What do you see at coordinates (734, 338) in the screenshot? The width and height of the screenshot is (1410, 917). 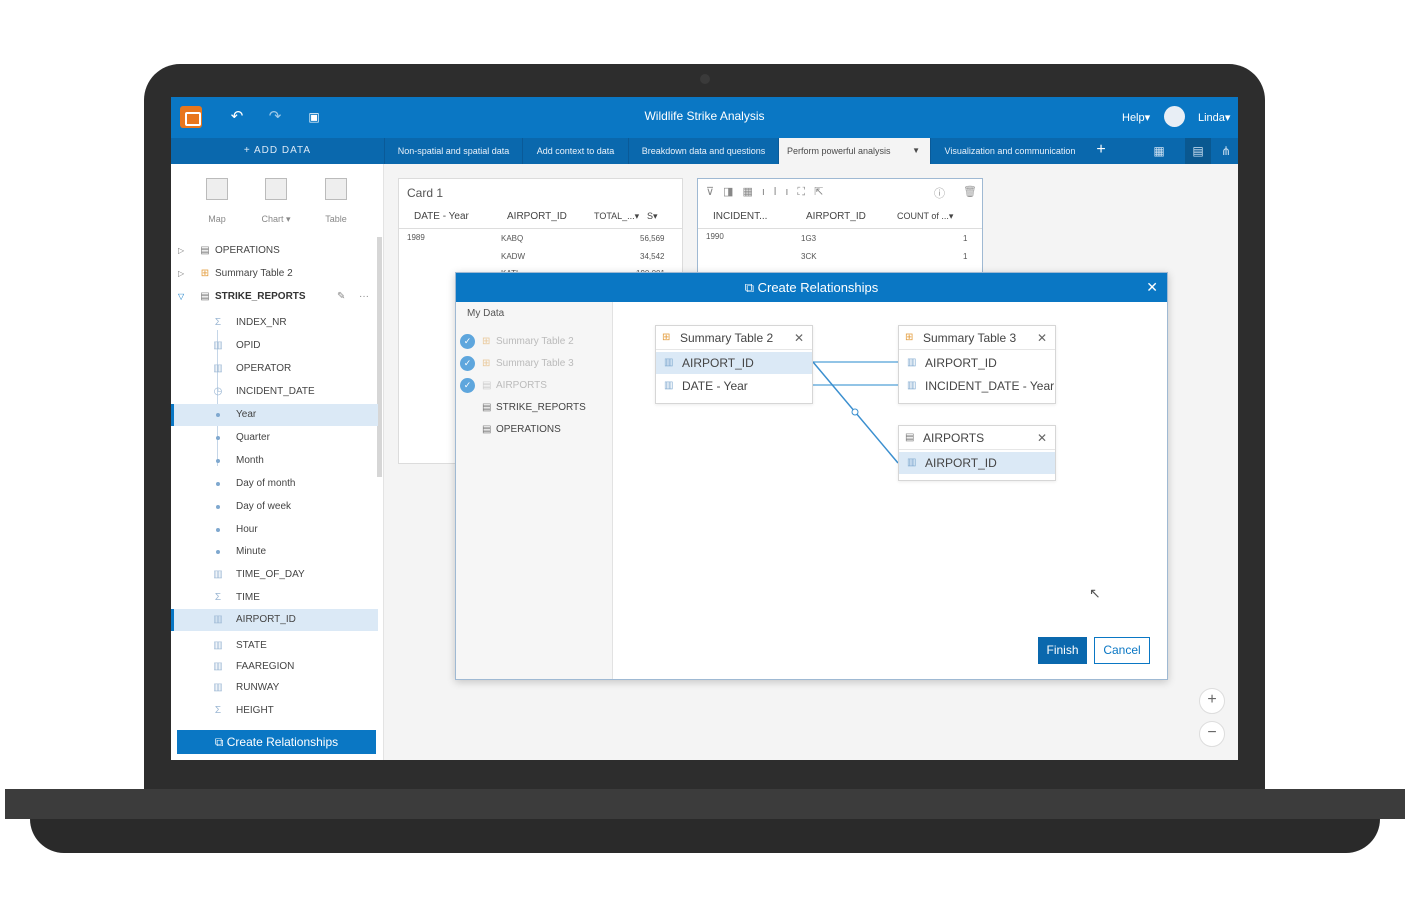 I see `table-box-header: ⊞ Summary Table 2 ✕` at bounding box center [734, 338].